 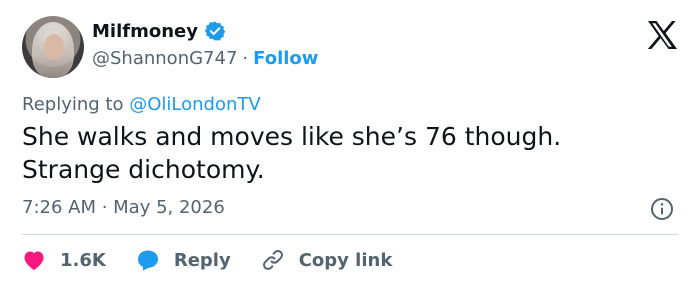 I want to click on avatar, so click(x=53, y=47).